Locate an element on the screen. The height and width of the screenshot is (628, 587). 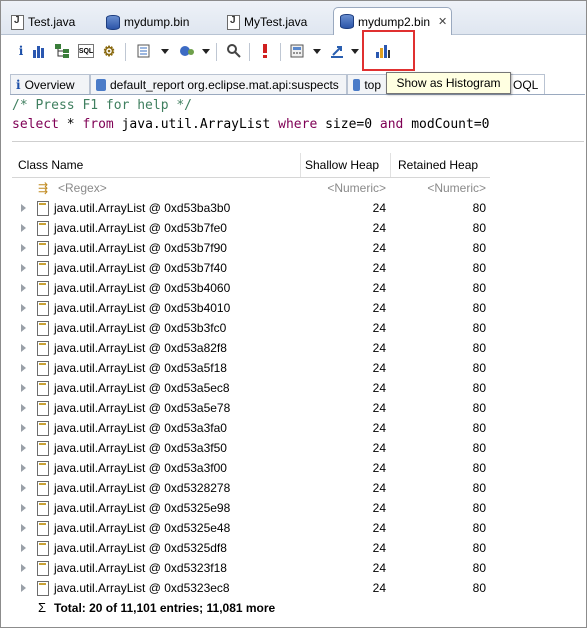
query-keyword: and is located at coordinates (391, 124).